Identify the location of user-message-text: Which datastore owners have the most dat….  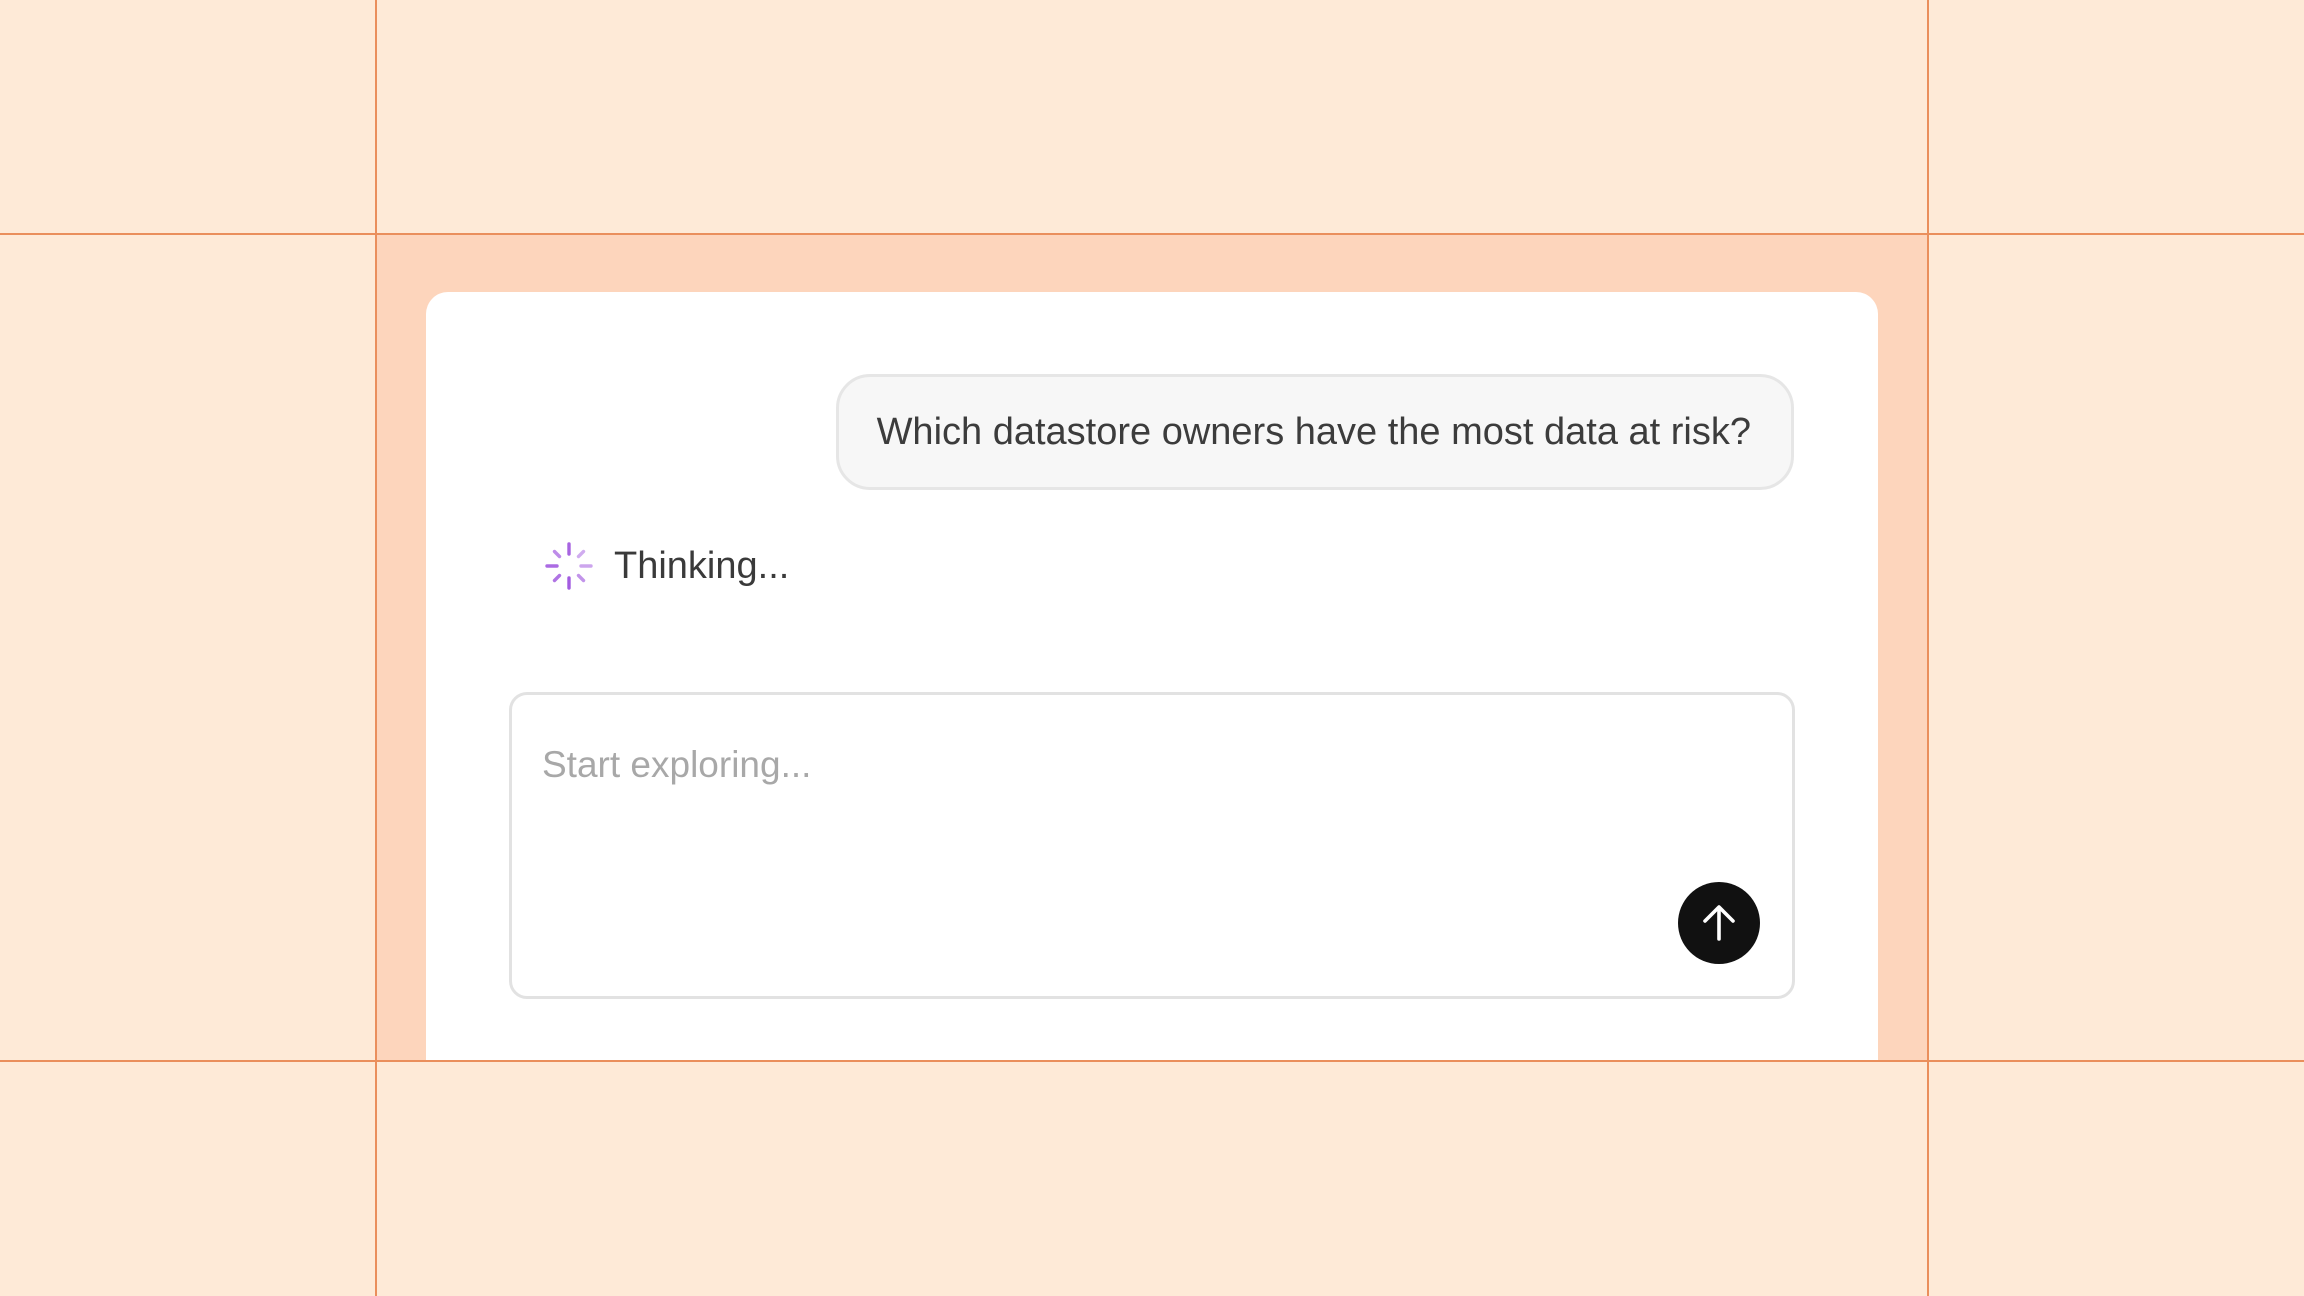
(1313, 431).